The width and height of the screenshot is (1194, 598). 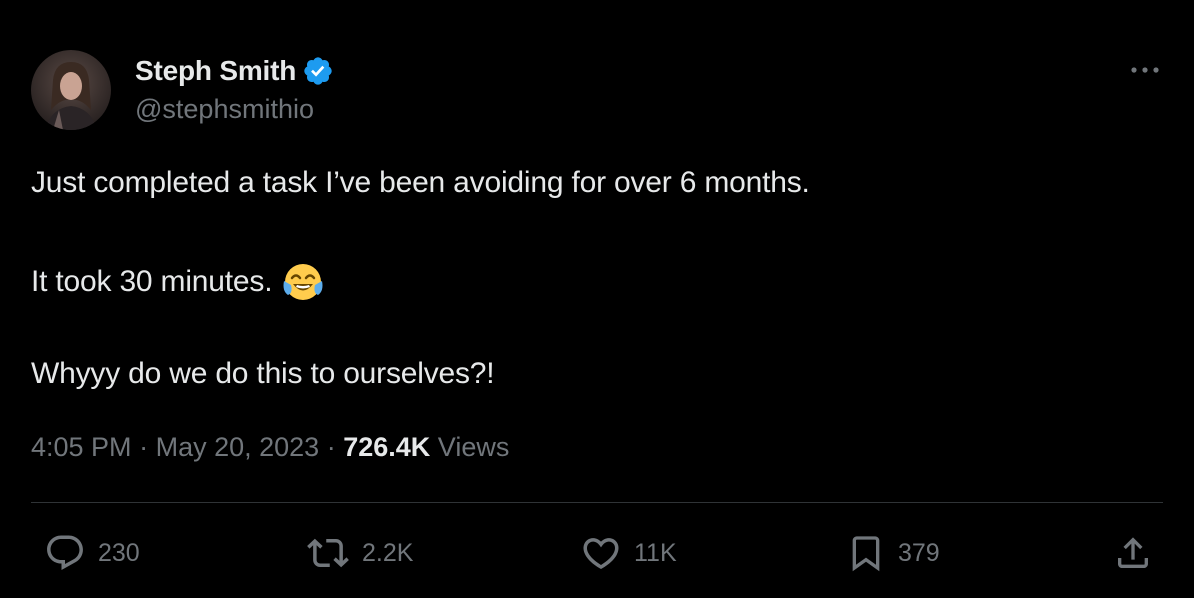 I want to click on tweet-text-line: Whyyy do we do this to ourselves?!, so click(x=263, y=373).